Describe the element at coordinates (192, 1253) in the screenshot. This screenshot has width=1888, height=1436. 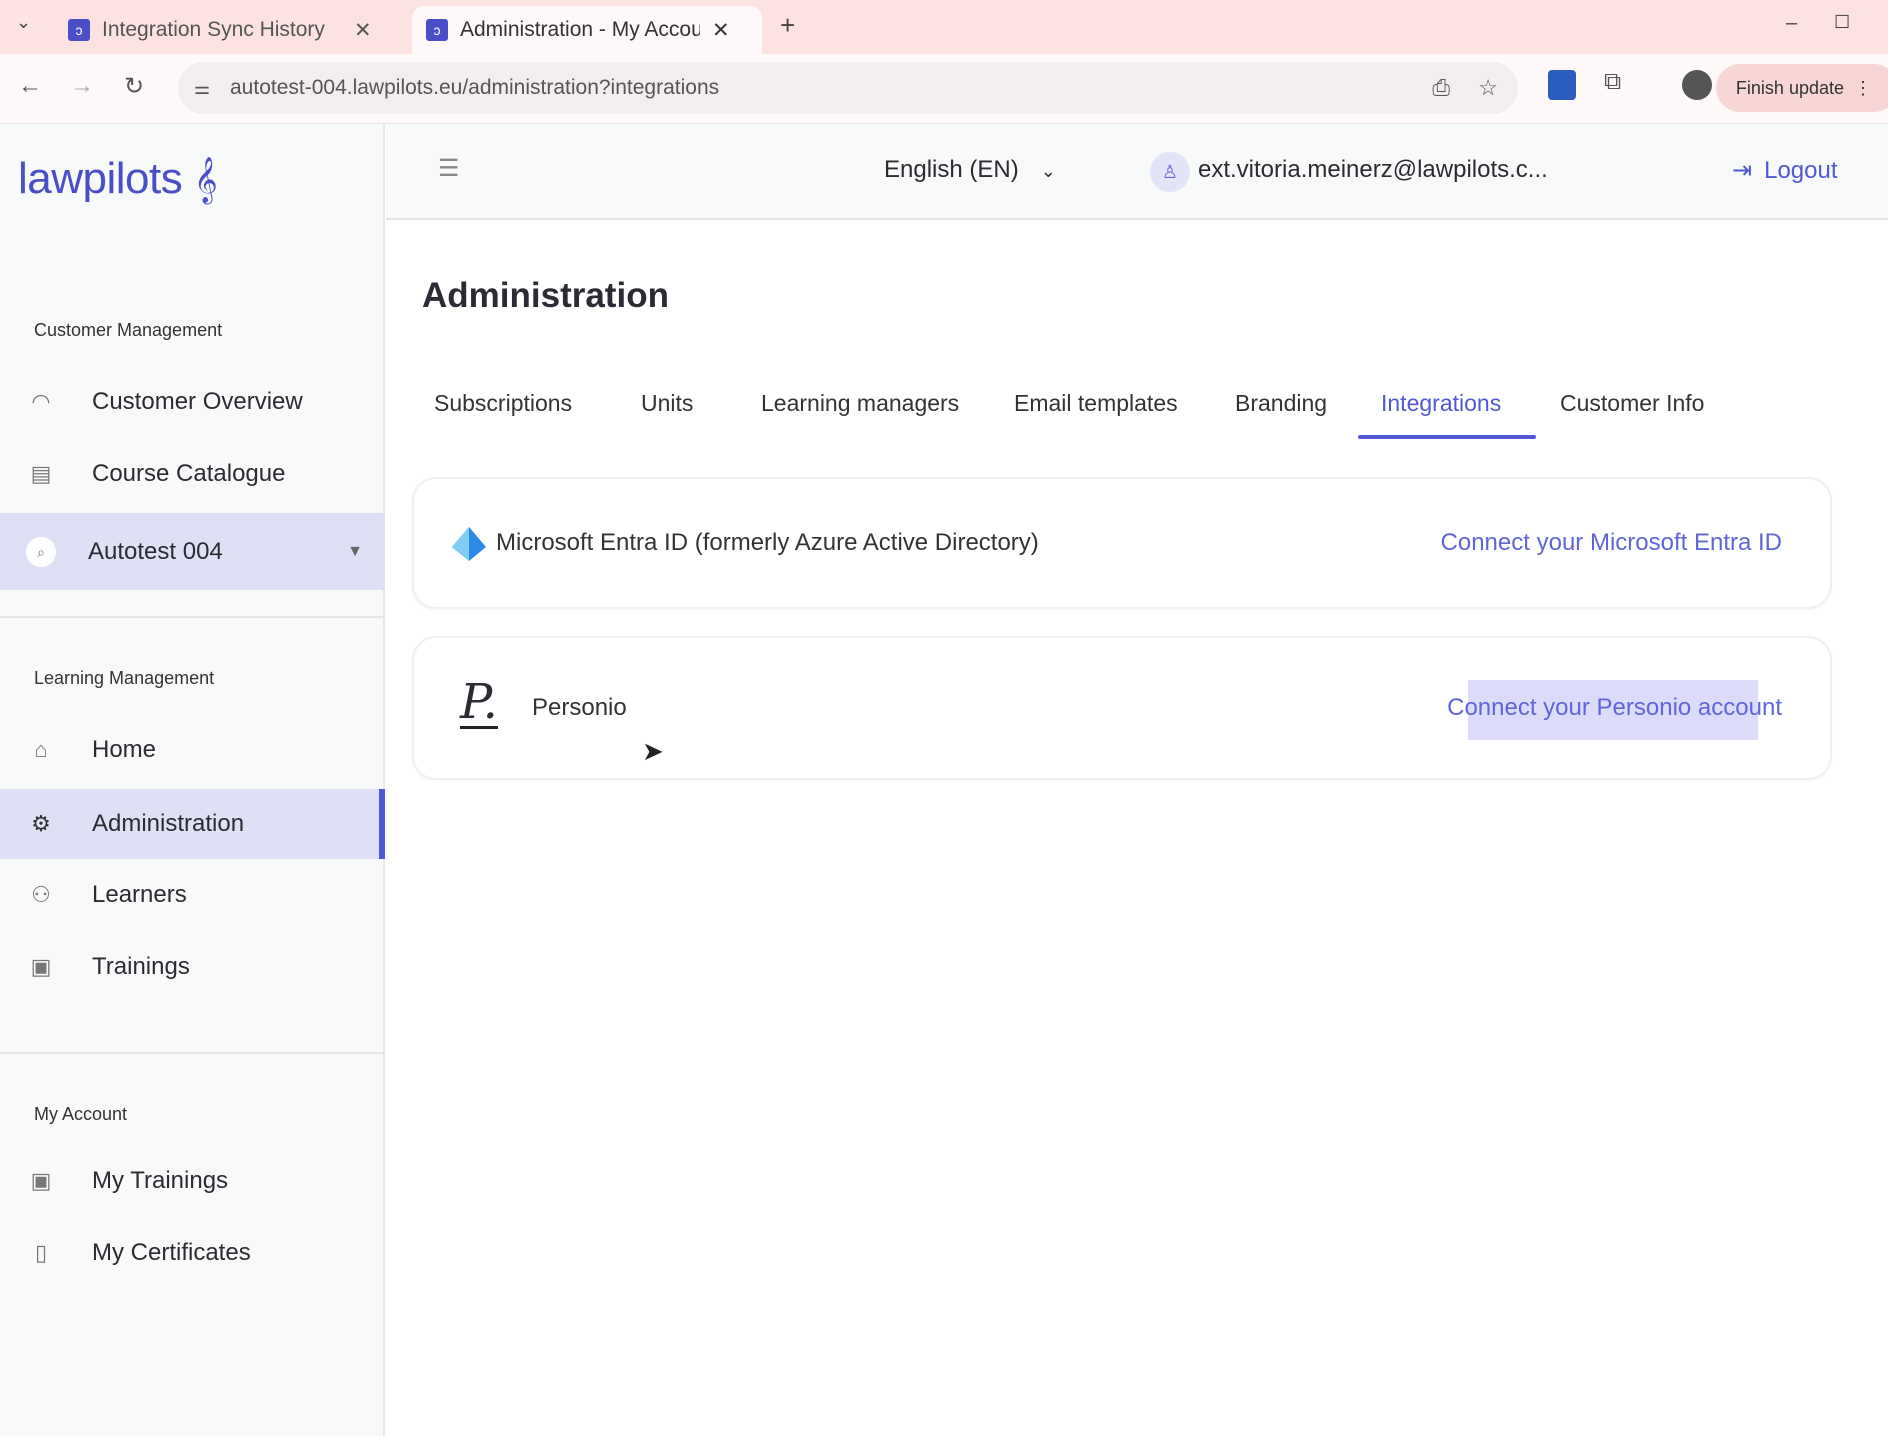
I see `sidebar-item-my-certificates: ▯ My Certificates` at that location.